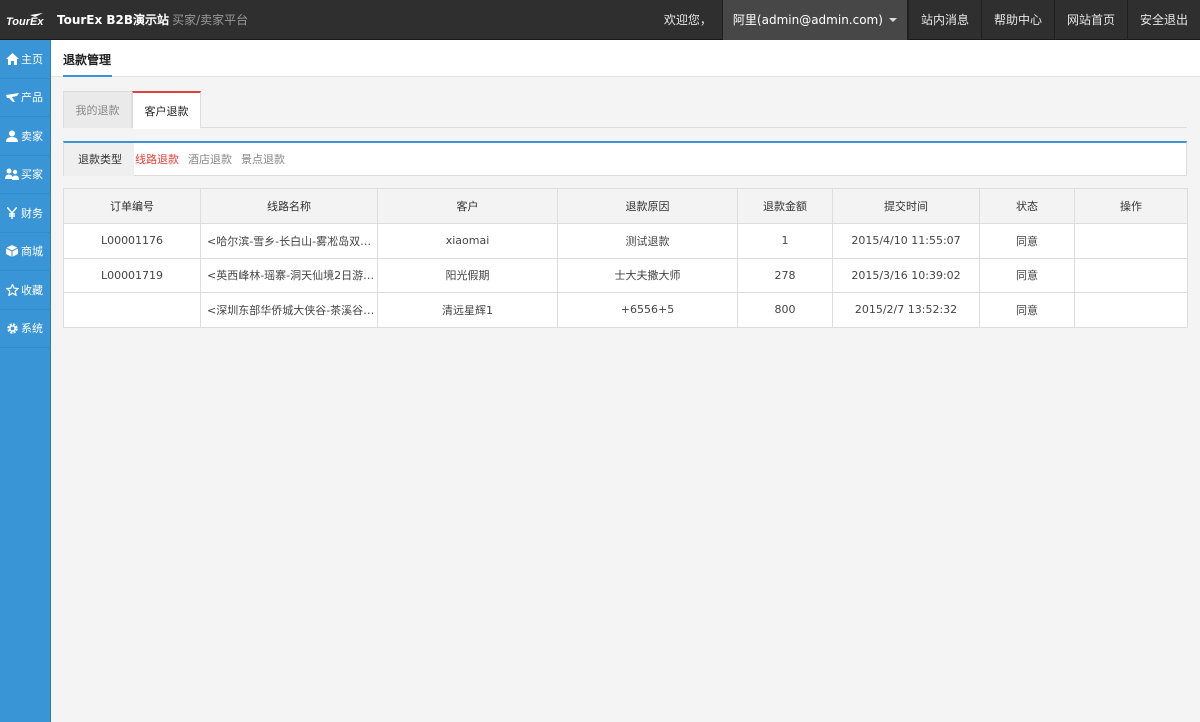  I want to click on customer-cell: 阳光假期, so click(467, 275).